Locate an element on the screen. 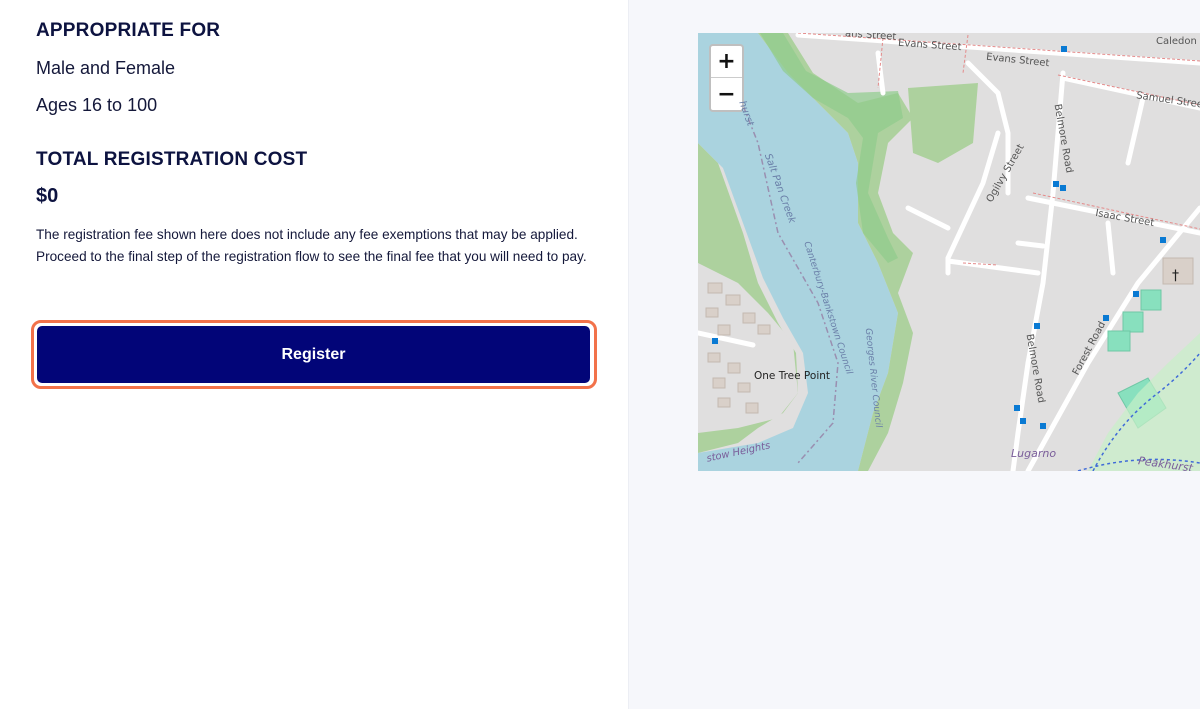  gender-text: Male and Female is located at coordinates (106, 68).